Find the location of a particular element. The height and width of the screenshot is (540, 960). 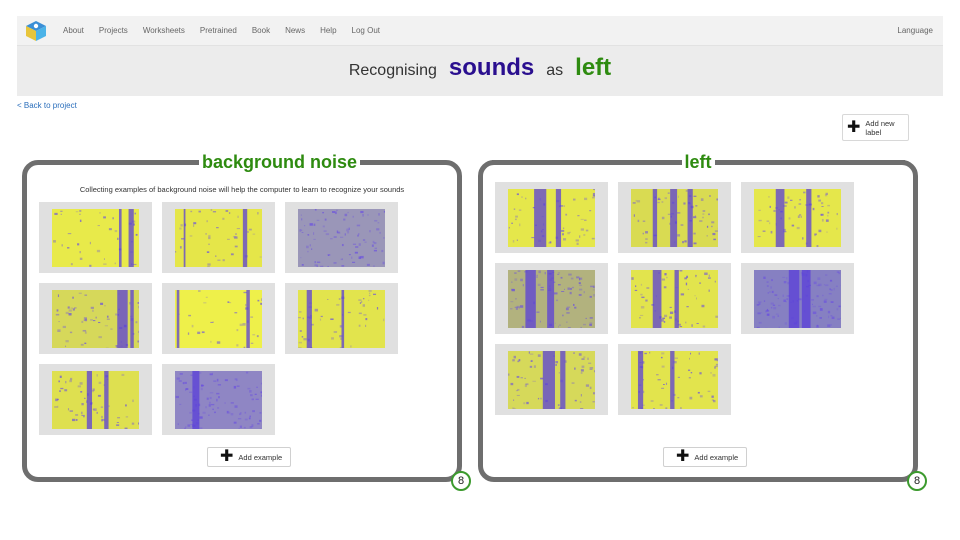

language-menu: Language is located at coordinates (915, 30).